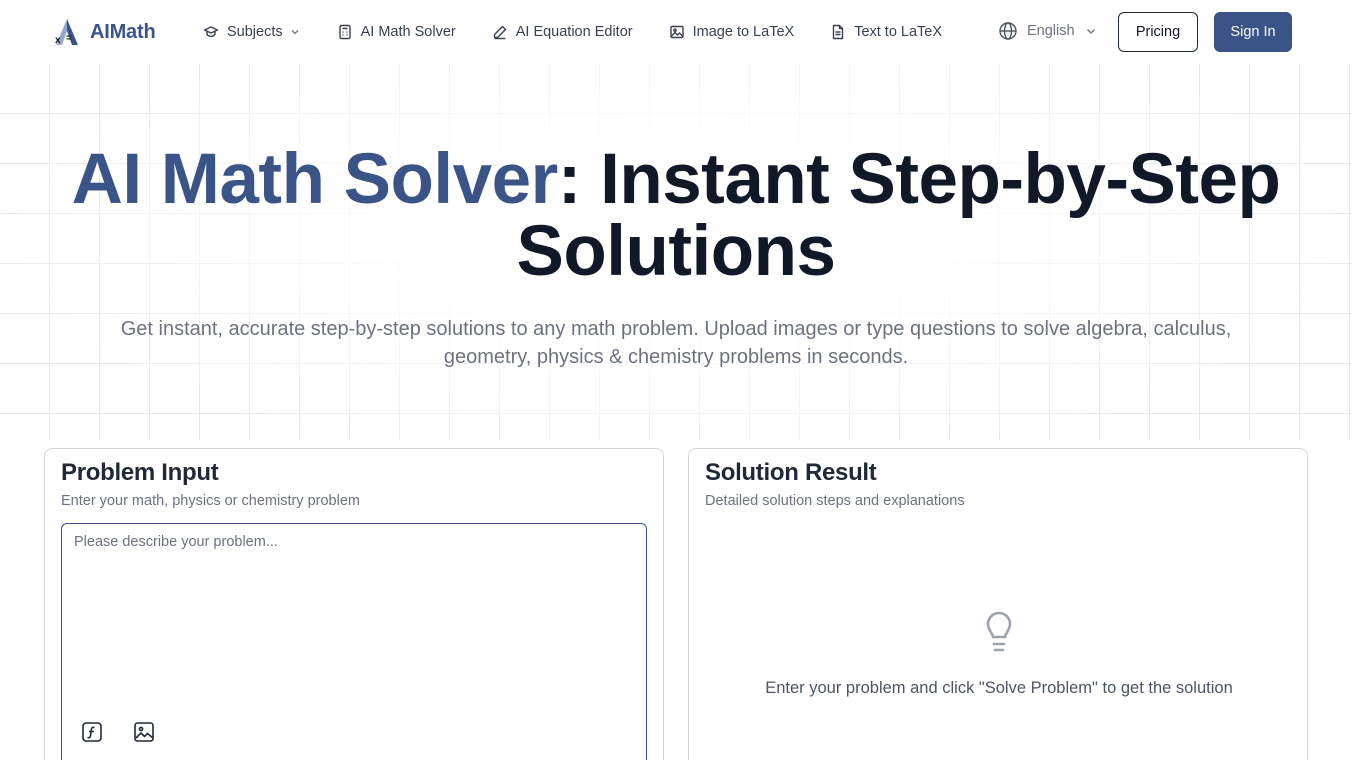 Image resolution: width=1352 pixels, height=760 pixels. I want to click on insert-formula-button, so click(92, 732).